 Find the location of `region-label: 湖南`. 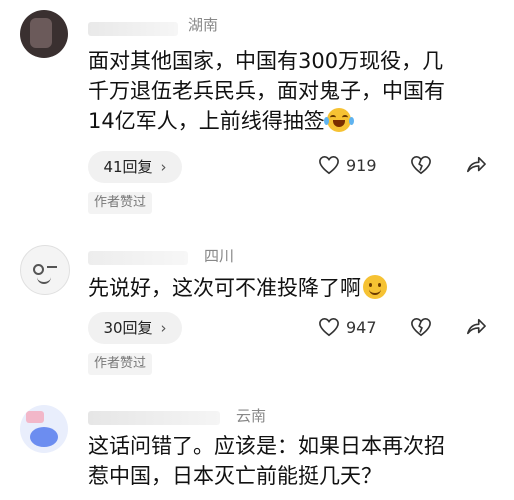

region-label: 湖南 is located at coordinates (203, 25).